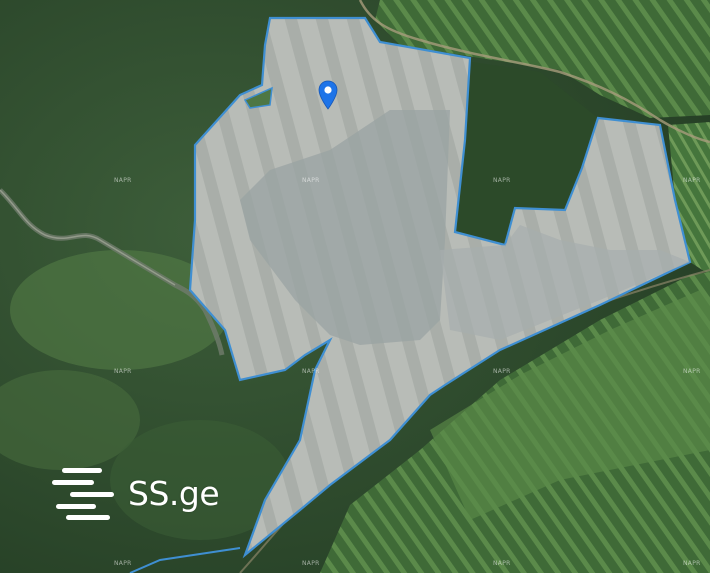 This screenshot has height=573, width=710. Describe the element at coordinates (328, 97) in the screenshot. I see `location-pin-icon` at that location.